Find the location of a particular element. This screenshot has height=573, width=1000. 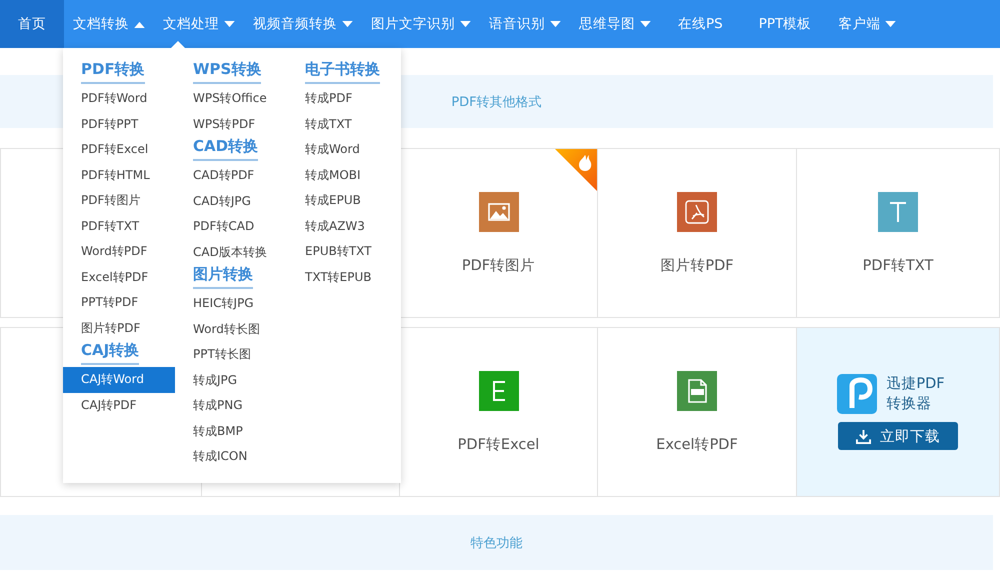

section-title: 特色功能 is located at coordinates (496, 543).